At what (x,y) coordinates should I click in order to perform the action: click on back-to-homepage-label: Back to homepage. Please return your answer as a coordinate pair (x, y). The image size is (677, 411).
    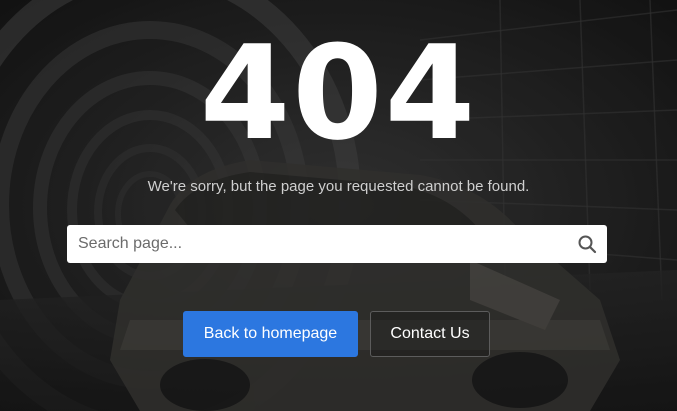
    Looking at the image, I should click on (270, 333).